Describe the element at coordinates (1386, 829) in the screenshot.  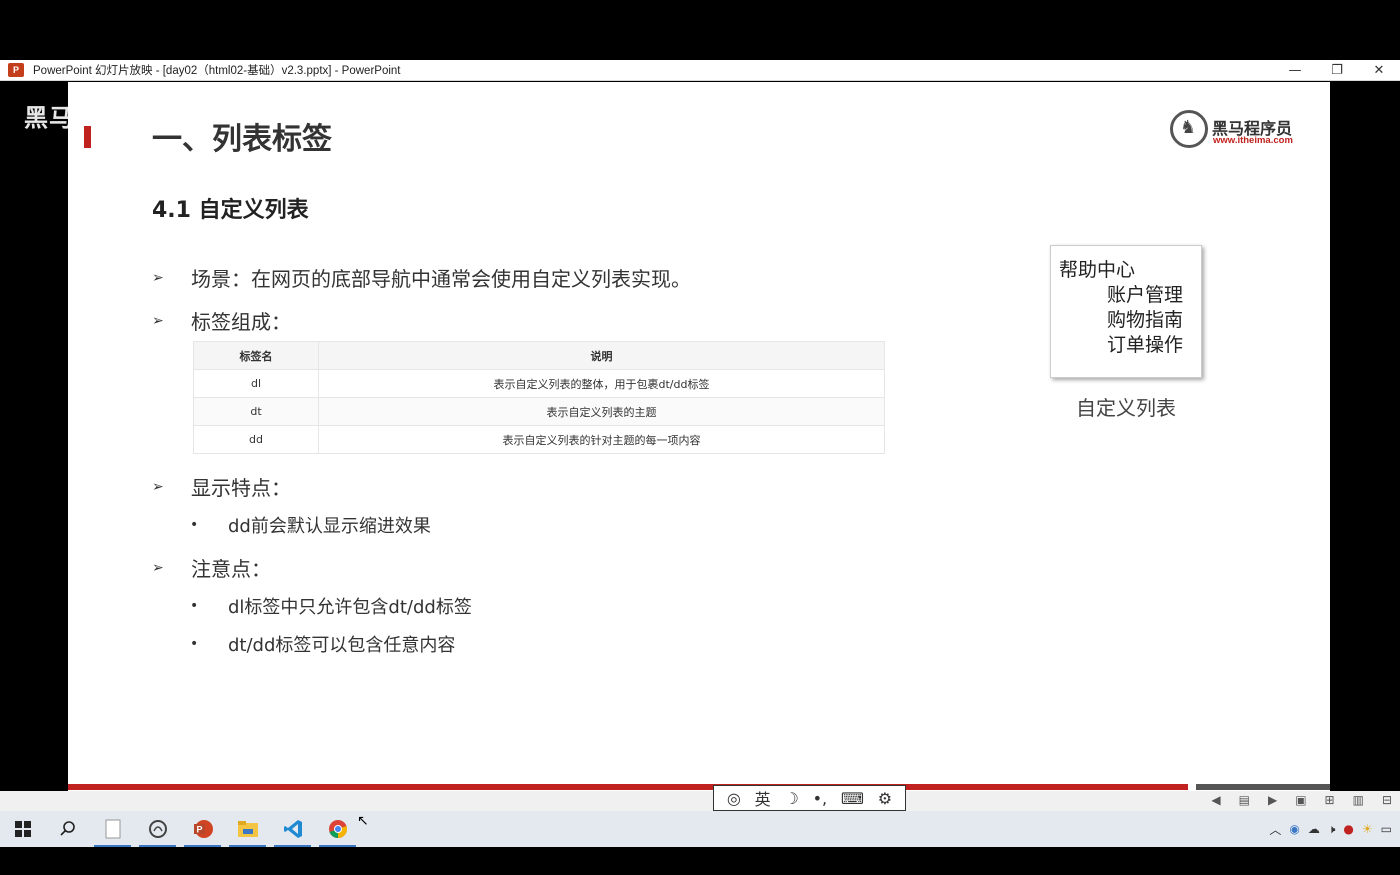
I see `notification-icon: ▭` at that location.